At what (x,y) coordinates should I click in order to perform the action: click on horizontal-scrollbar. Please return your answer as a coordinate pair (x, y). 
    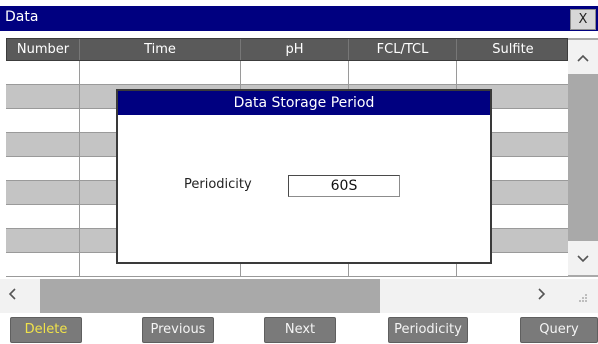
    Looking at the image, I should click on (299, 296).